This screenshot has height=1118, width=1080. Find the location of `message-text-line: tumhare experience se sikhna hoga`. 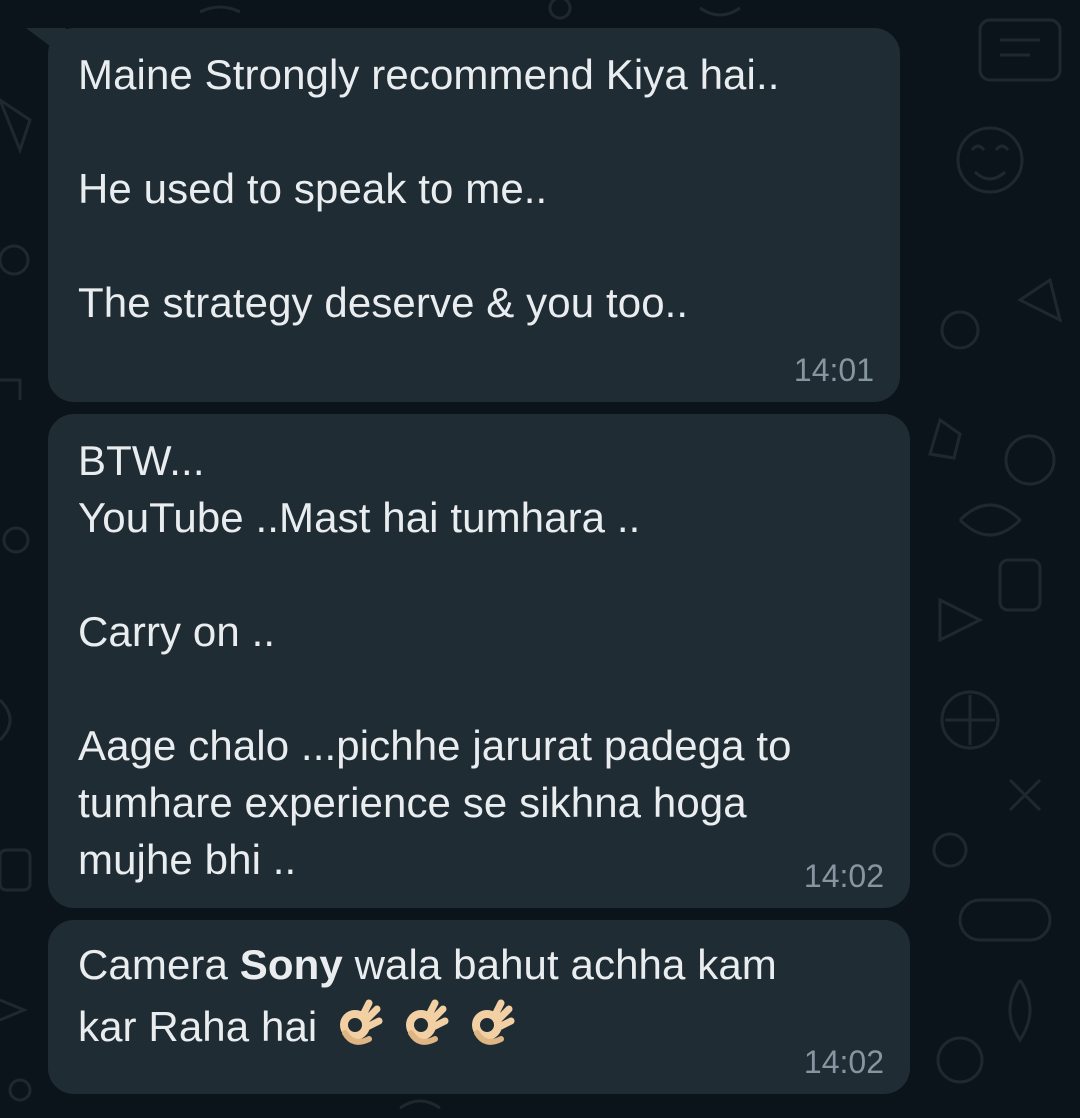

message-text-line: tumhare experience se sikhna hoga is located at coordinates (412, 802).